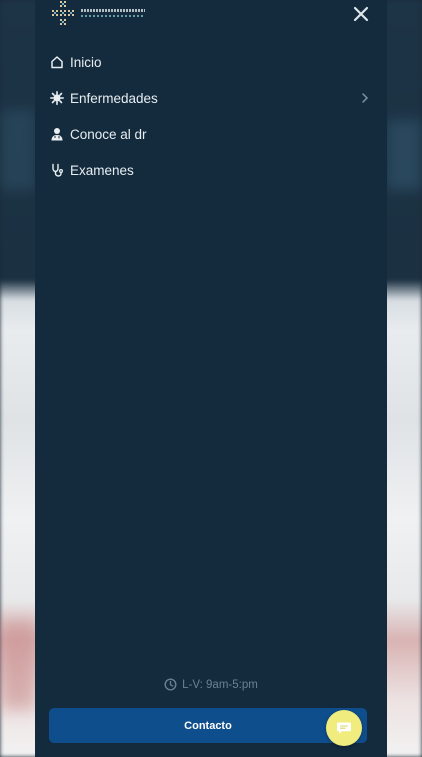  What do you see at coordinates (208, 725) in the screenshot?
I see `contact-button: Contacto` at bounding box center [208, 725].